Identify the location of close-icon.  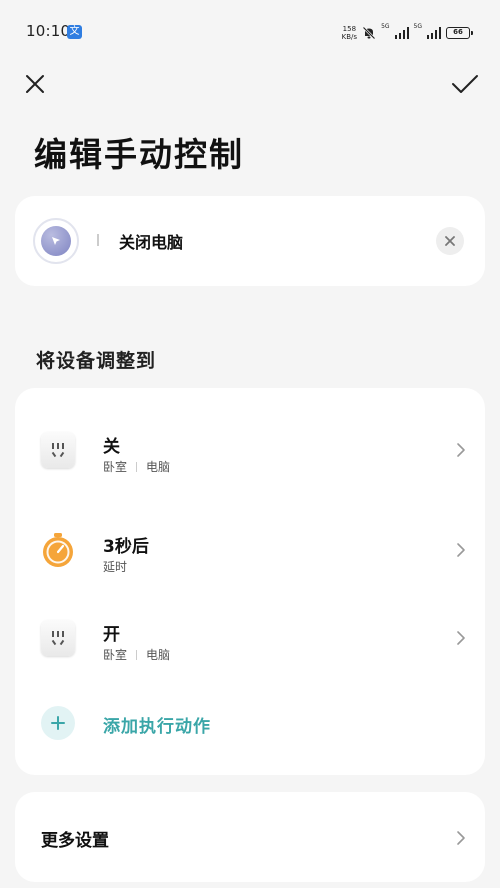
(35, 84).